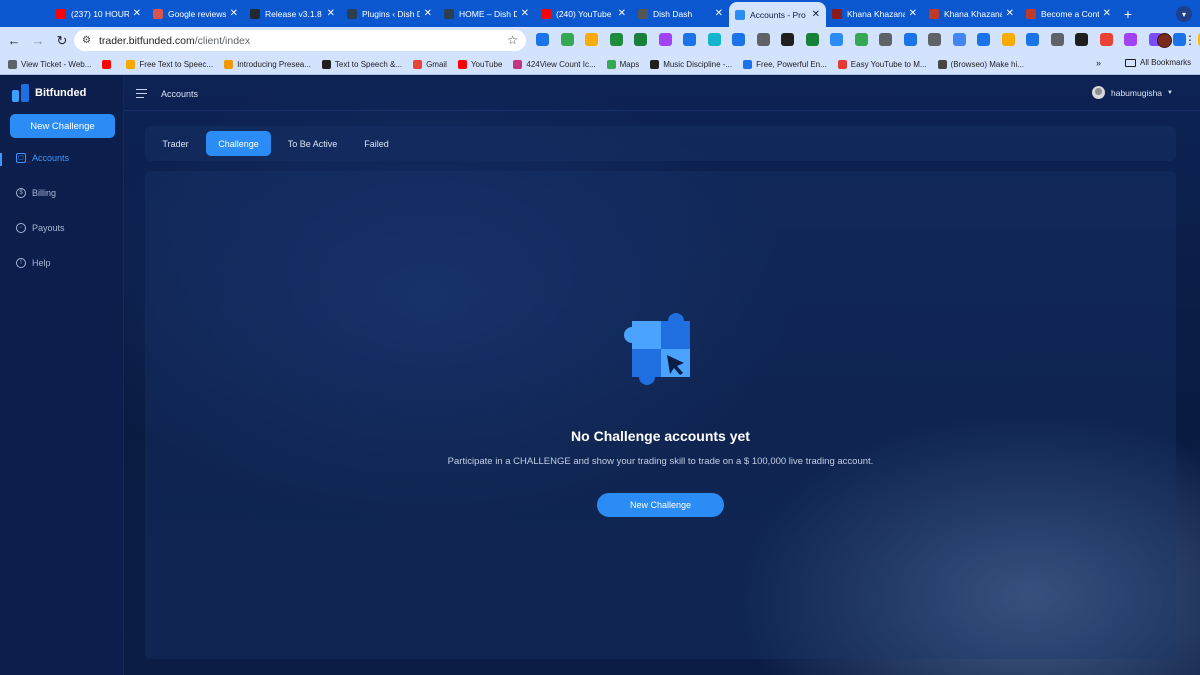 Image resolution: width=1200 pixels, height=675 pixels. What do you see at coordinates (352, 13) in the screenshot?
I see `wordpress-icon` at bounding box center [352, 13].